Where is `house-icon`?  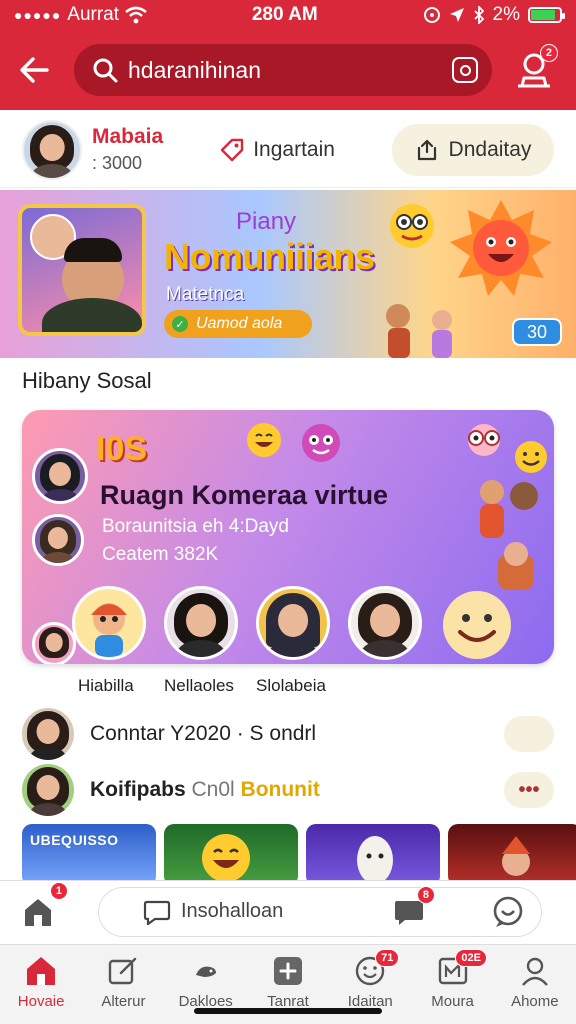 house-icon is located at coordinates (38, 912).